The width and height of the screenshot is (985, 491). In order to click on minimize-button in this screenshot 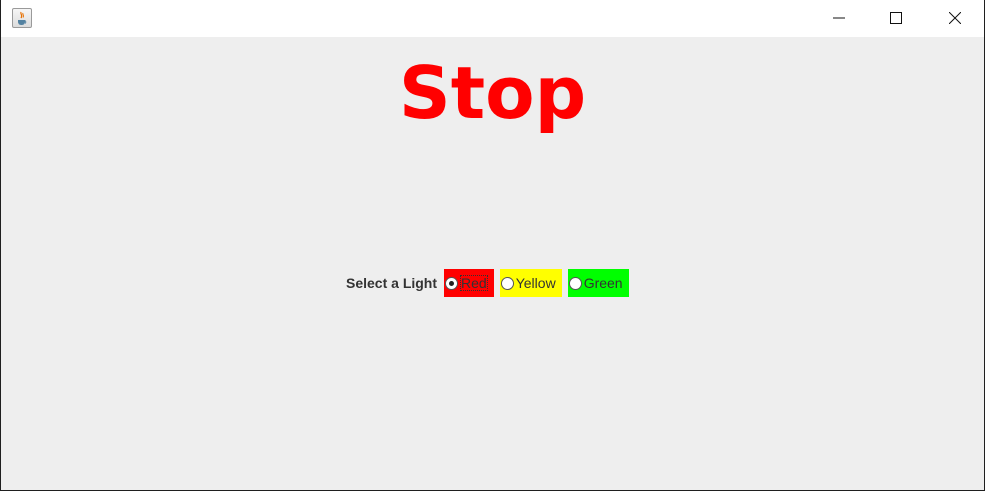, I will do `click(839, 18)`.